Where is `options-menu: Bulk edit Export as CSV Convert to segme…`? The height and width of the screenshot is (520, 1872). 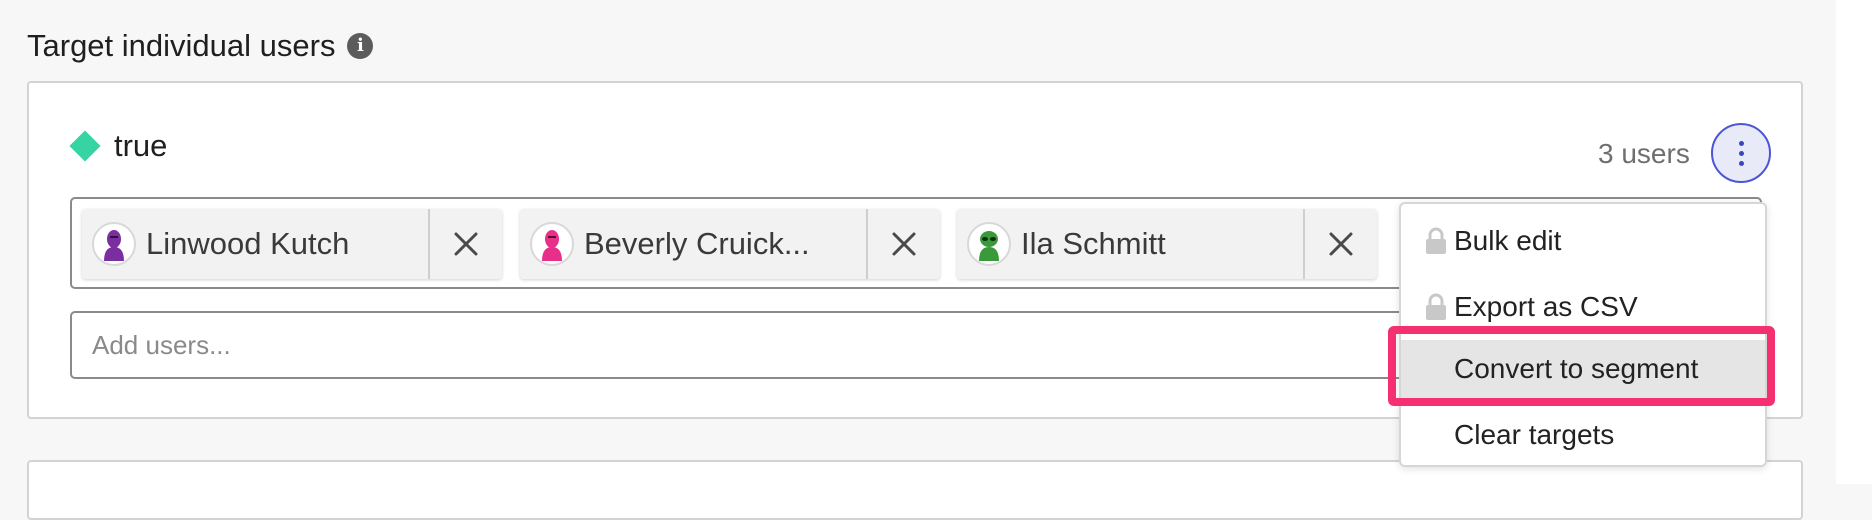
options-menu: Bulk edit Export as CSV Convert to segme… is located at coordinates (1583, 334).